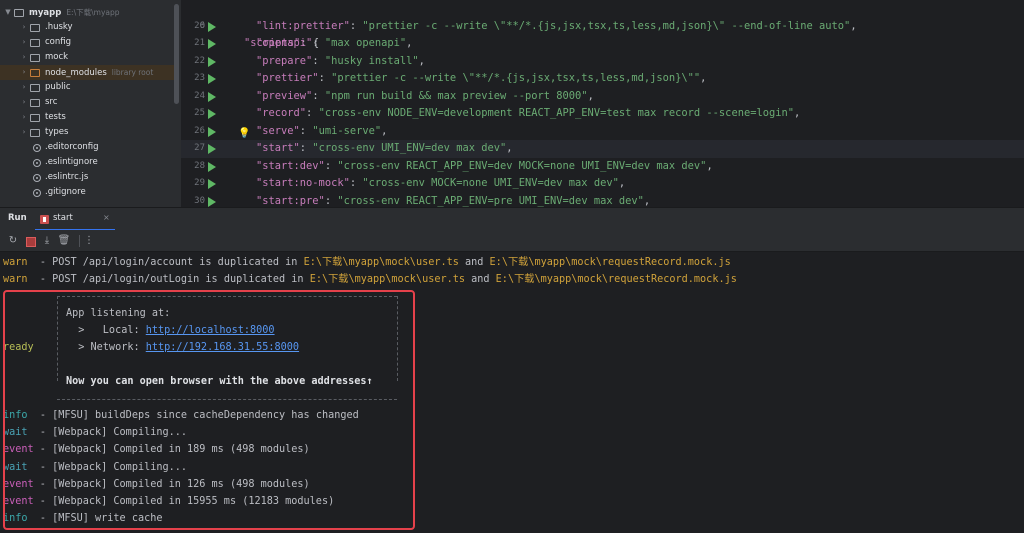 This screenshot has height=533, width=1024. What do you see at coordinates (65, 192) in the screenshot?
I see `tree-item-label: .gitignore` at bounding box center [65, 192].